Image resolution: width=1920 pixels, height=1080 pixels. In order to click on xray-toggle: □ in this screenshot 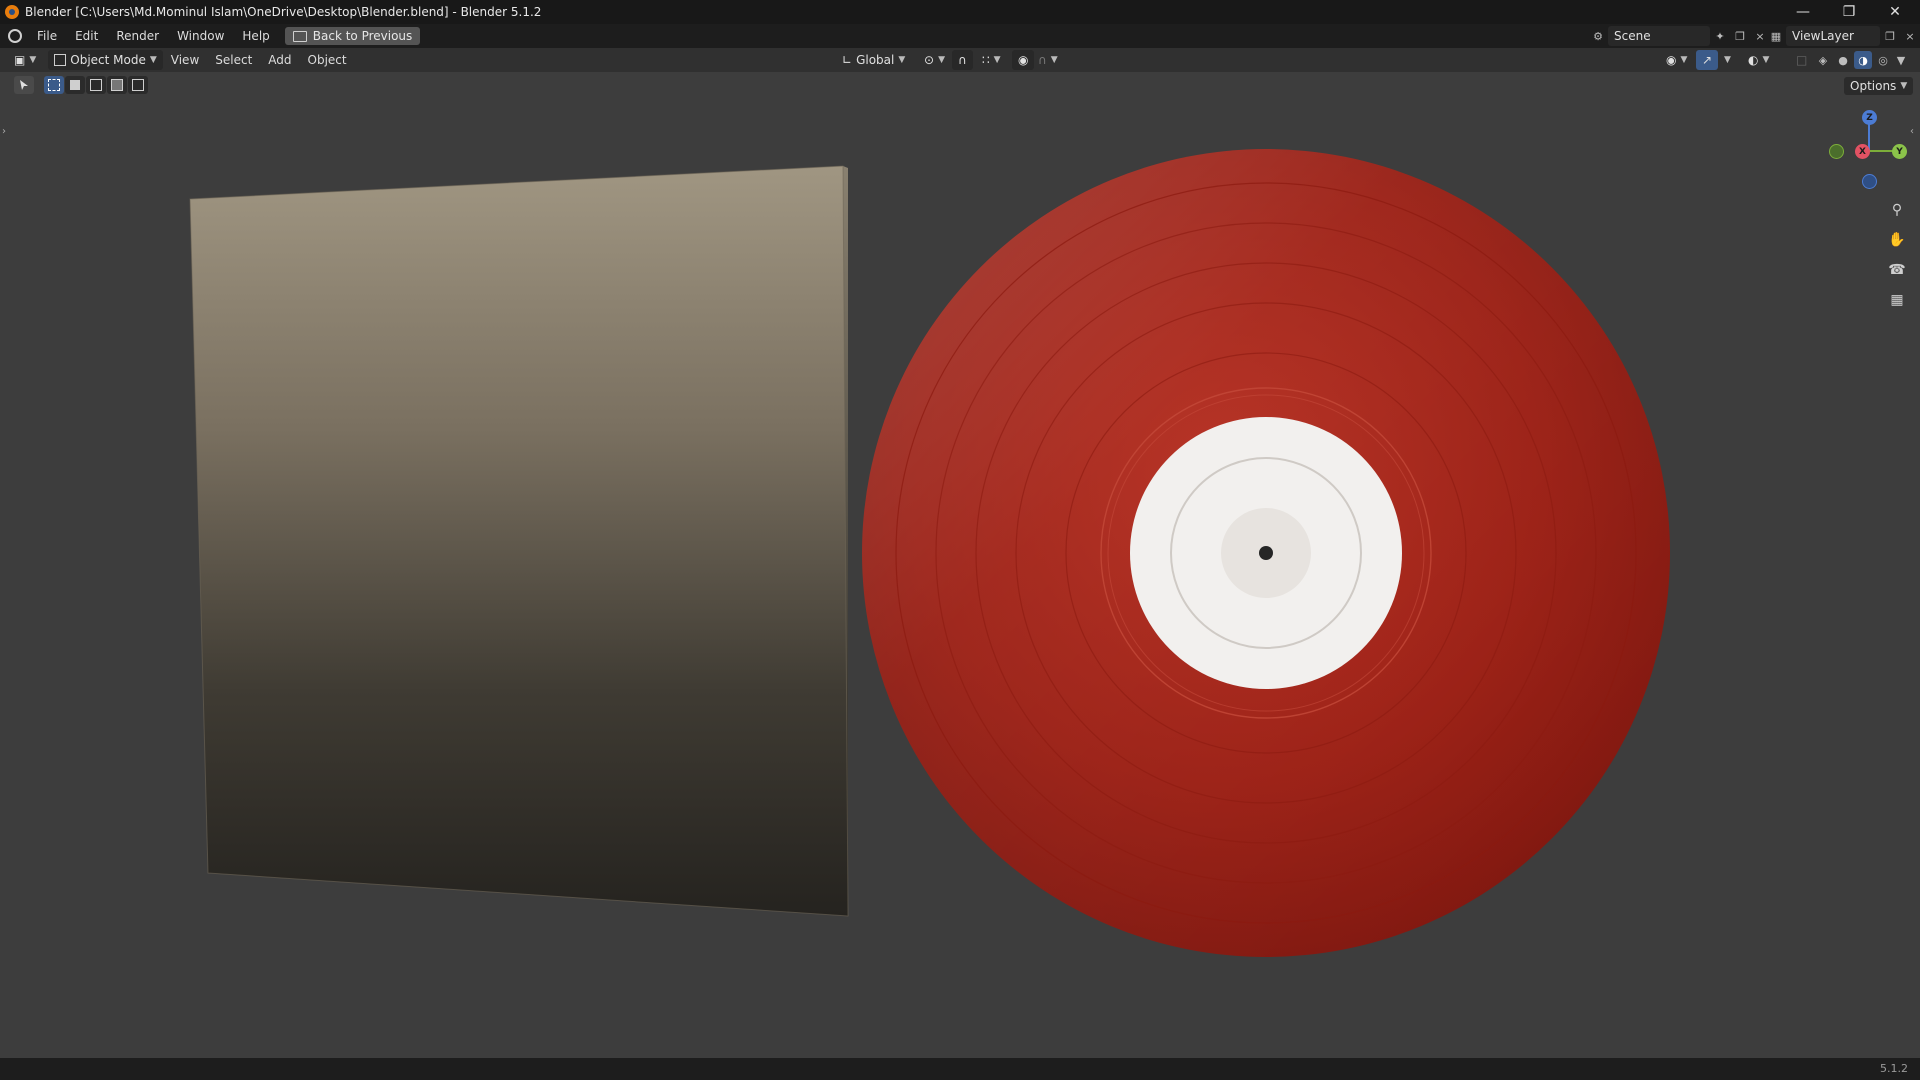, I will do `click(1801, 60)`.